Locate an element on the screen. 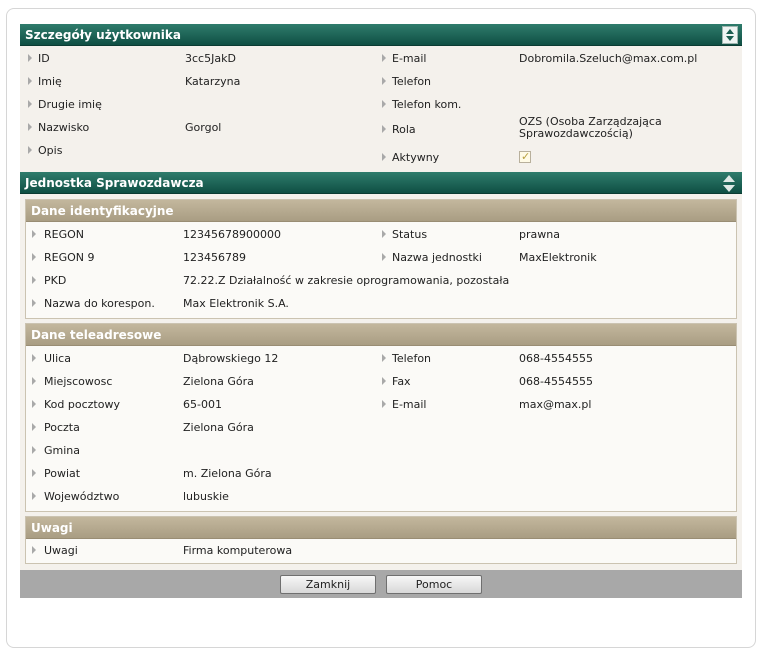  field-label: Drugie imię is located at coordinates (70, 104).